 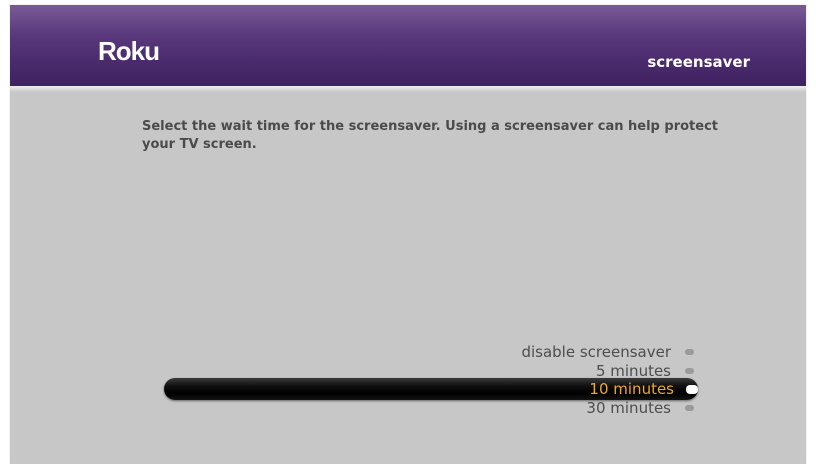 What do you see at coordinates (633, 371) in the screenshot?
I see `option-label: 5 minutes` at bounding box center [633, 371].